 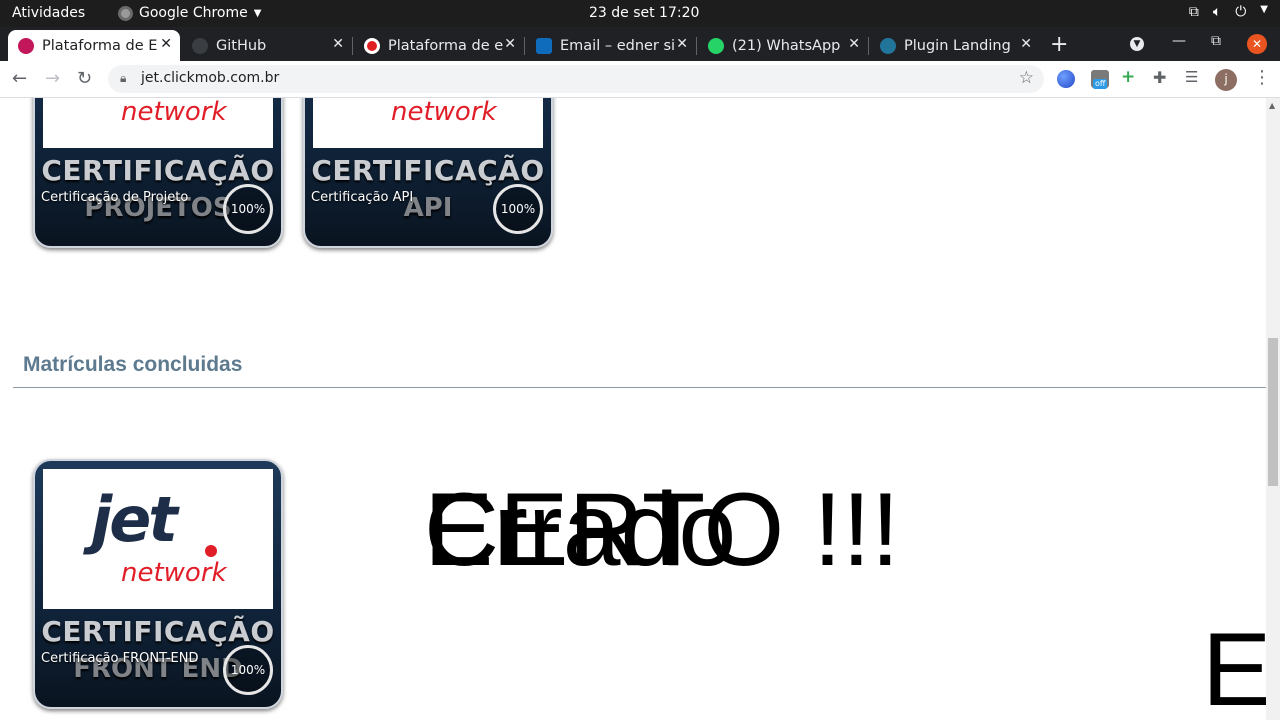 What do you see at coordinates (26, 45) in the screenshot?
I see `favicon-icon` at bounding box center [26, 45].